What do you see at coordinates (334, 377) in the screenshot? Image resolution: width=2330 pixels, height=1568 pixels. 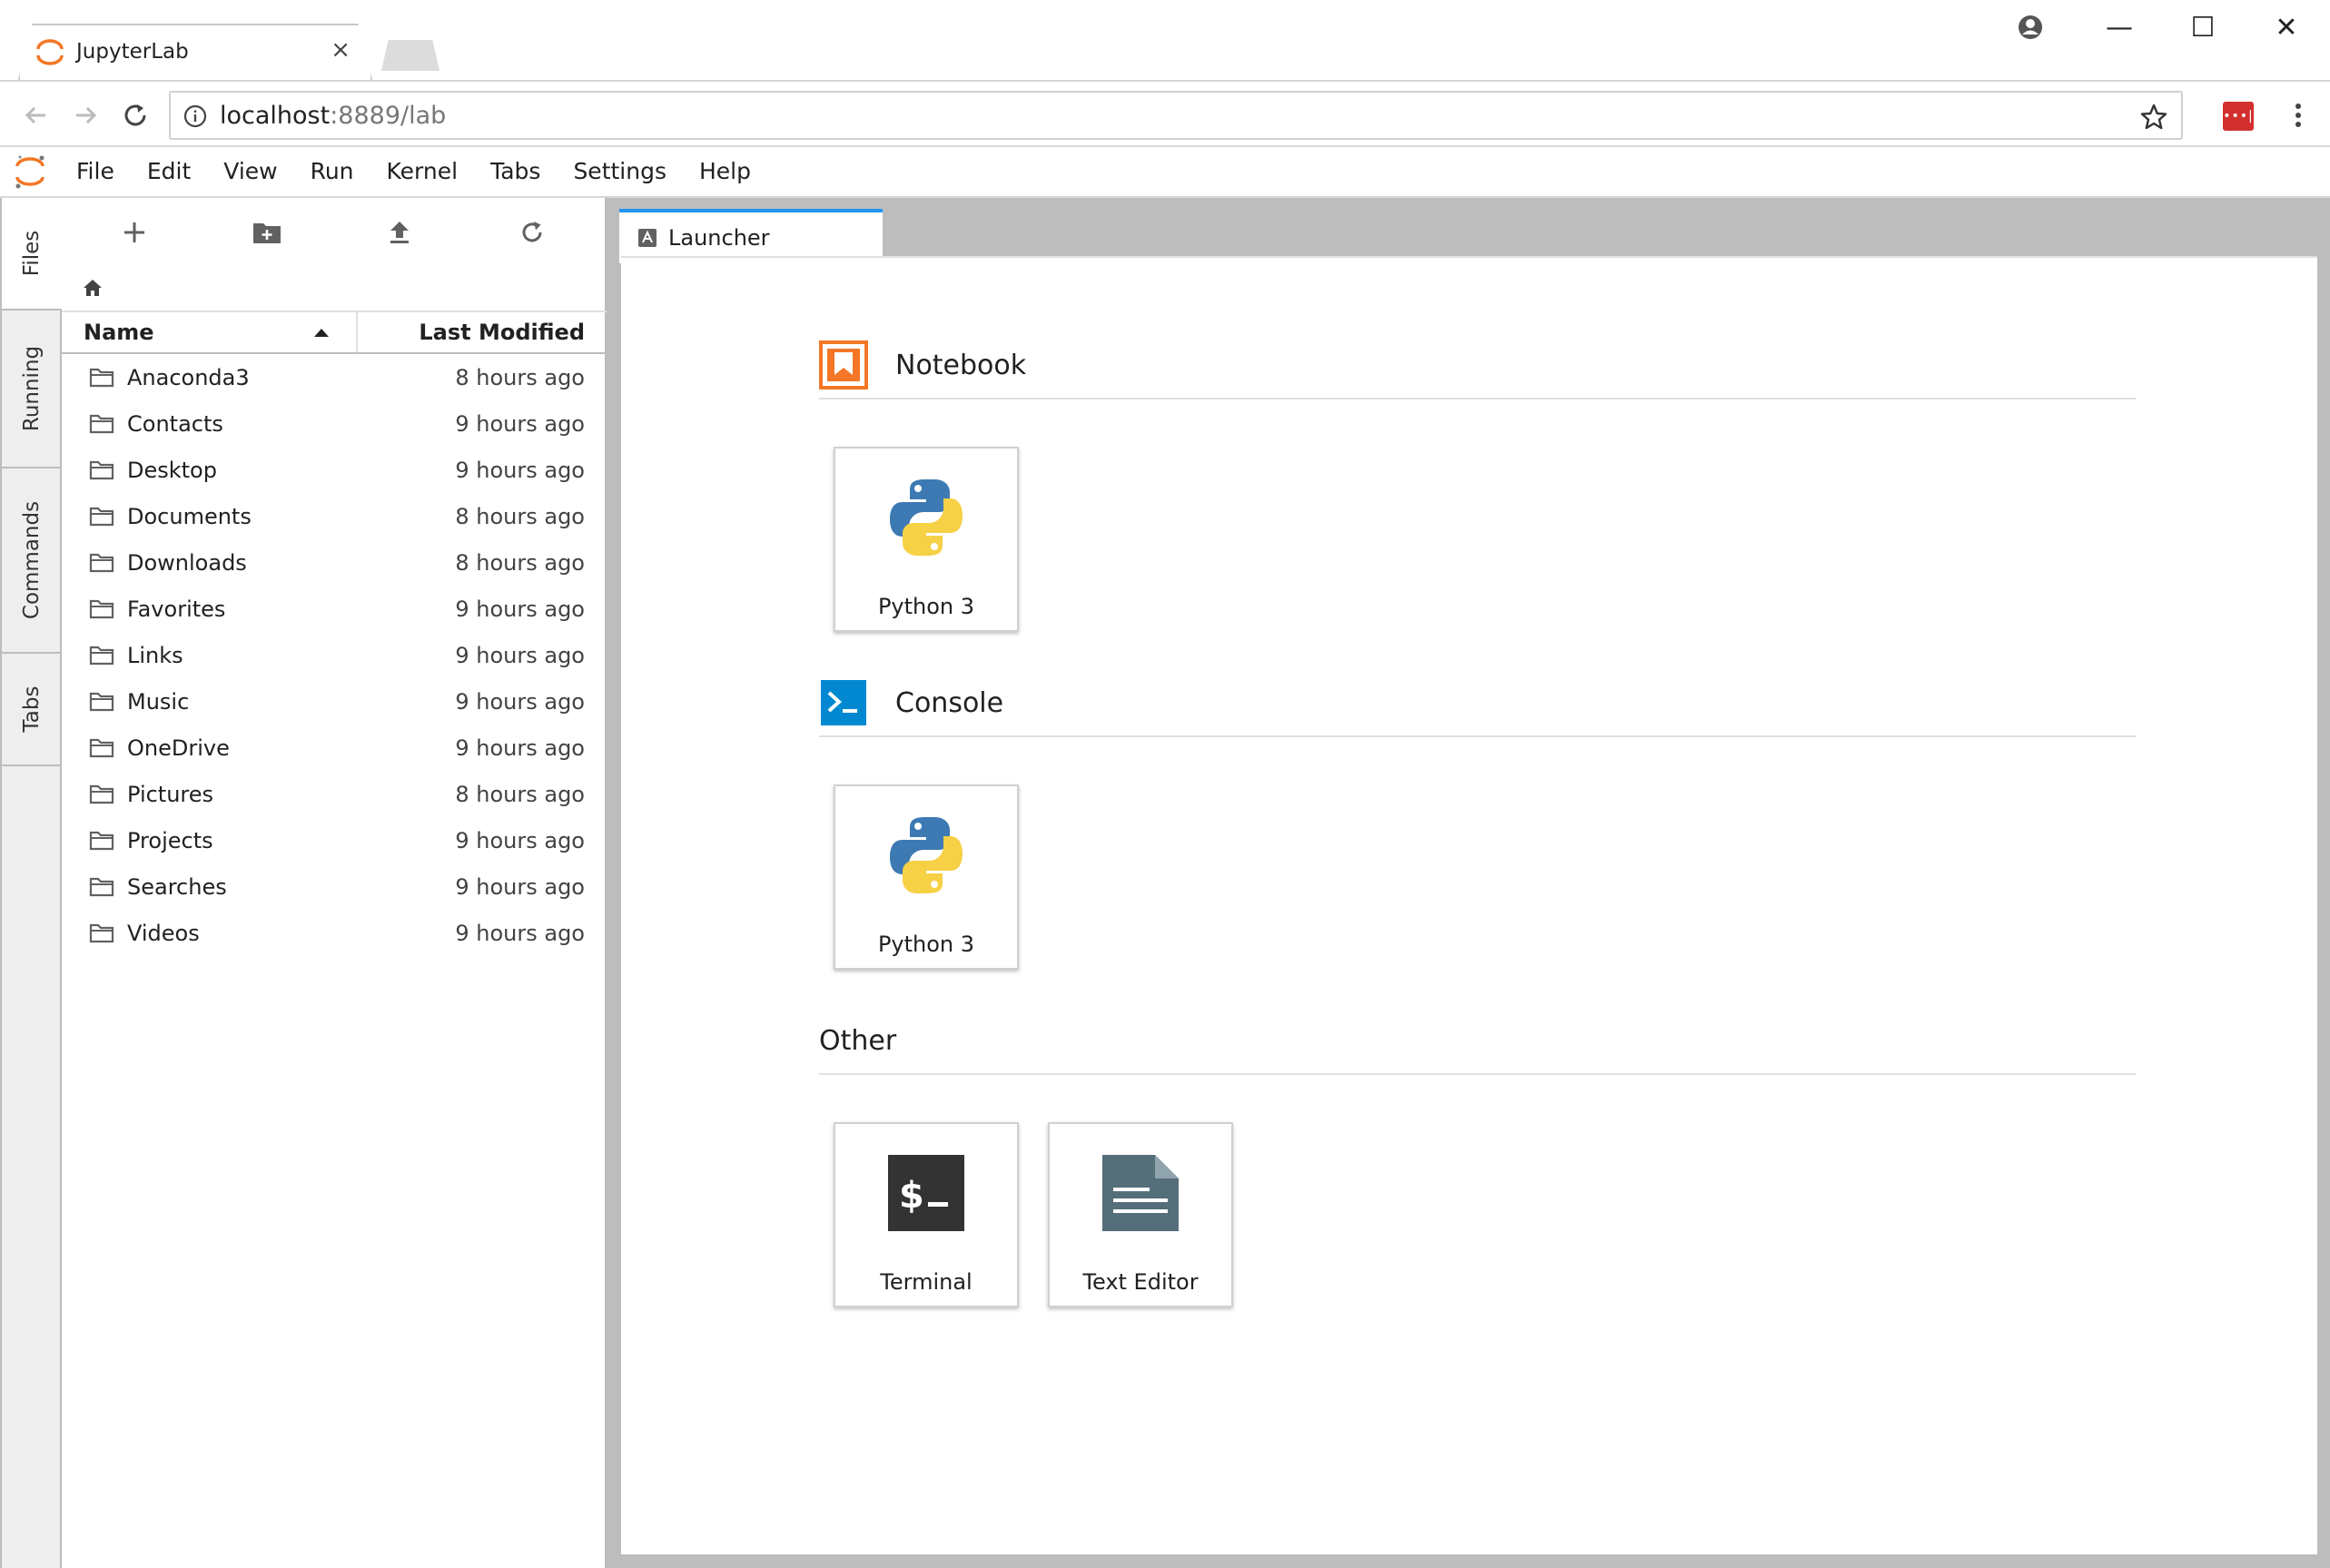 I see `file-row: Anaconda3 8 hours ago` at bounding box center [334, 377].